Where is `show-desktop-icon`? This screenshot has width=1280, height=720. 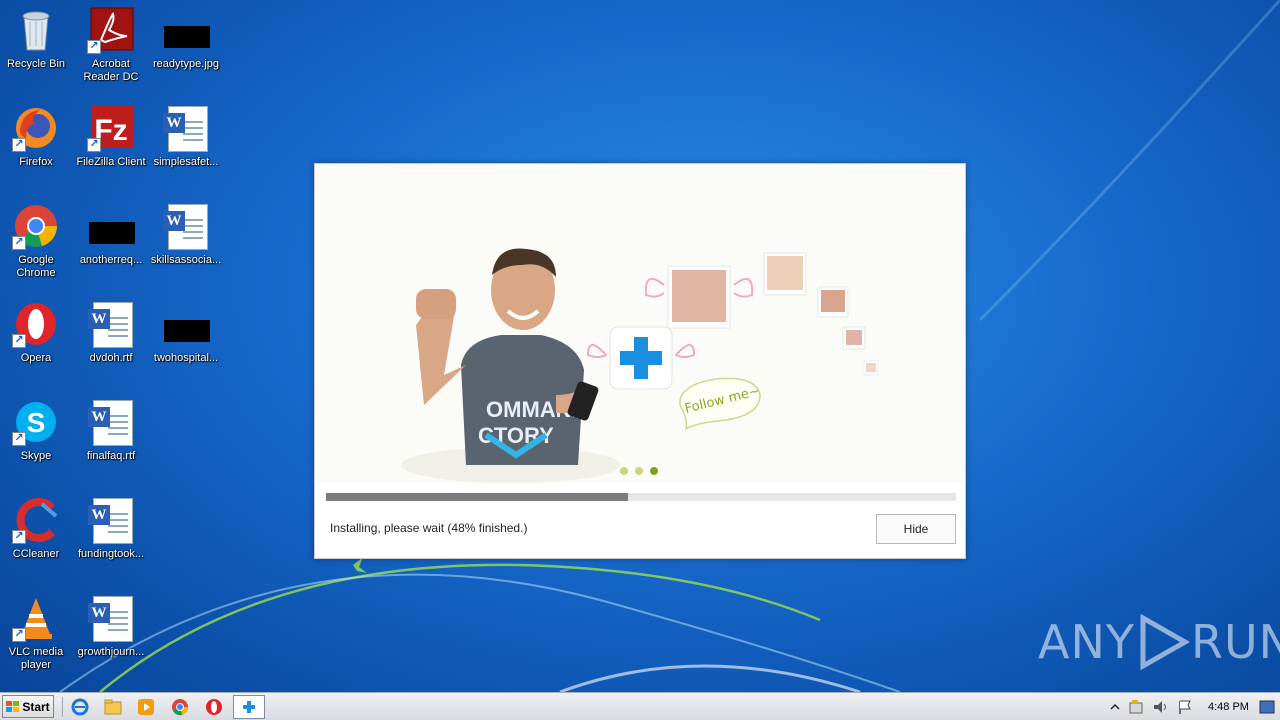
show-desktop-icon is located at coordinates (1267, 707).